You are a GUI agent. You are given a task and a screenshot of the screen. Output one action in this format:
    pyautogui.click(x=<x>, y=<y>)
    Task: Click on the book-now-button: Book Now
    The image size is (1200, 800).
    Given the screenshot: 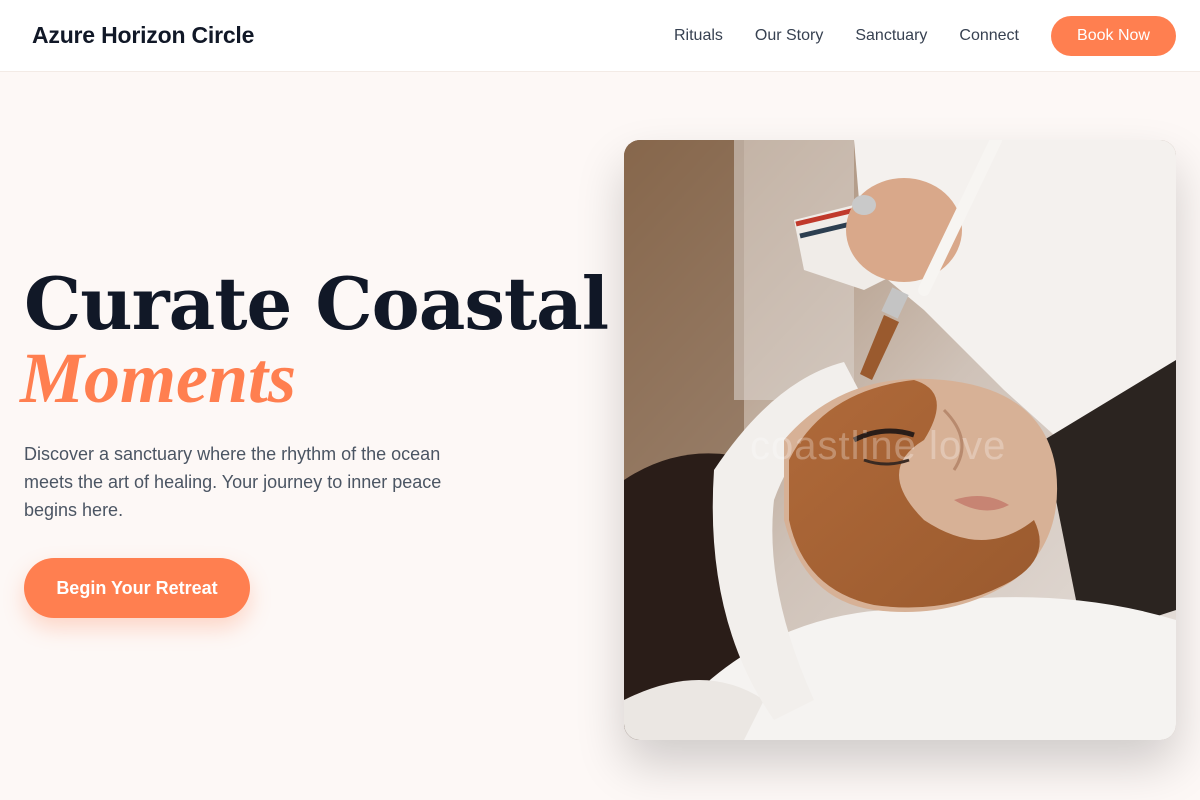 What is the action you would take?
    pyautogui.click(x=1113, y=35)
    